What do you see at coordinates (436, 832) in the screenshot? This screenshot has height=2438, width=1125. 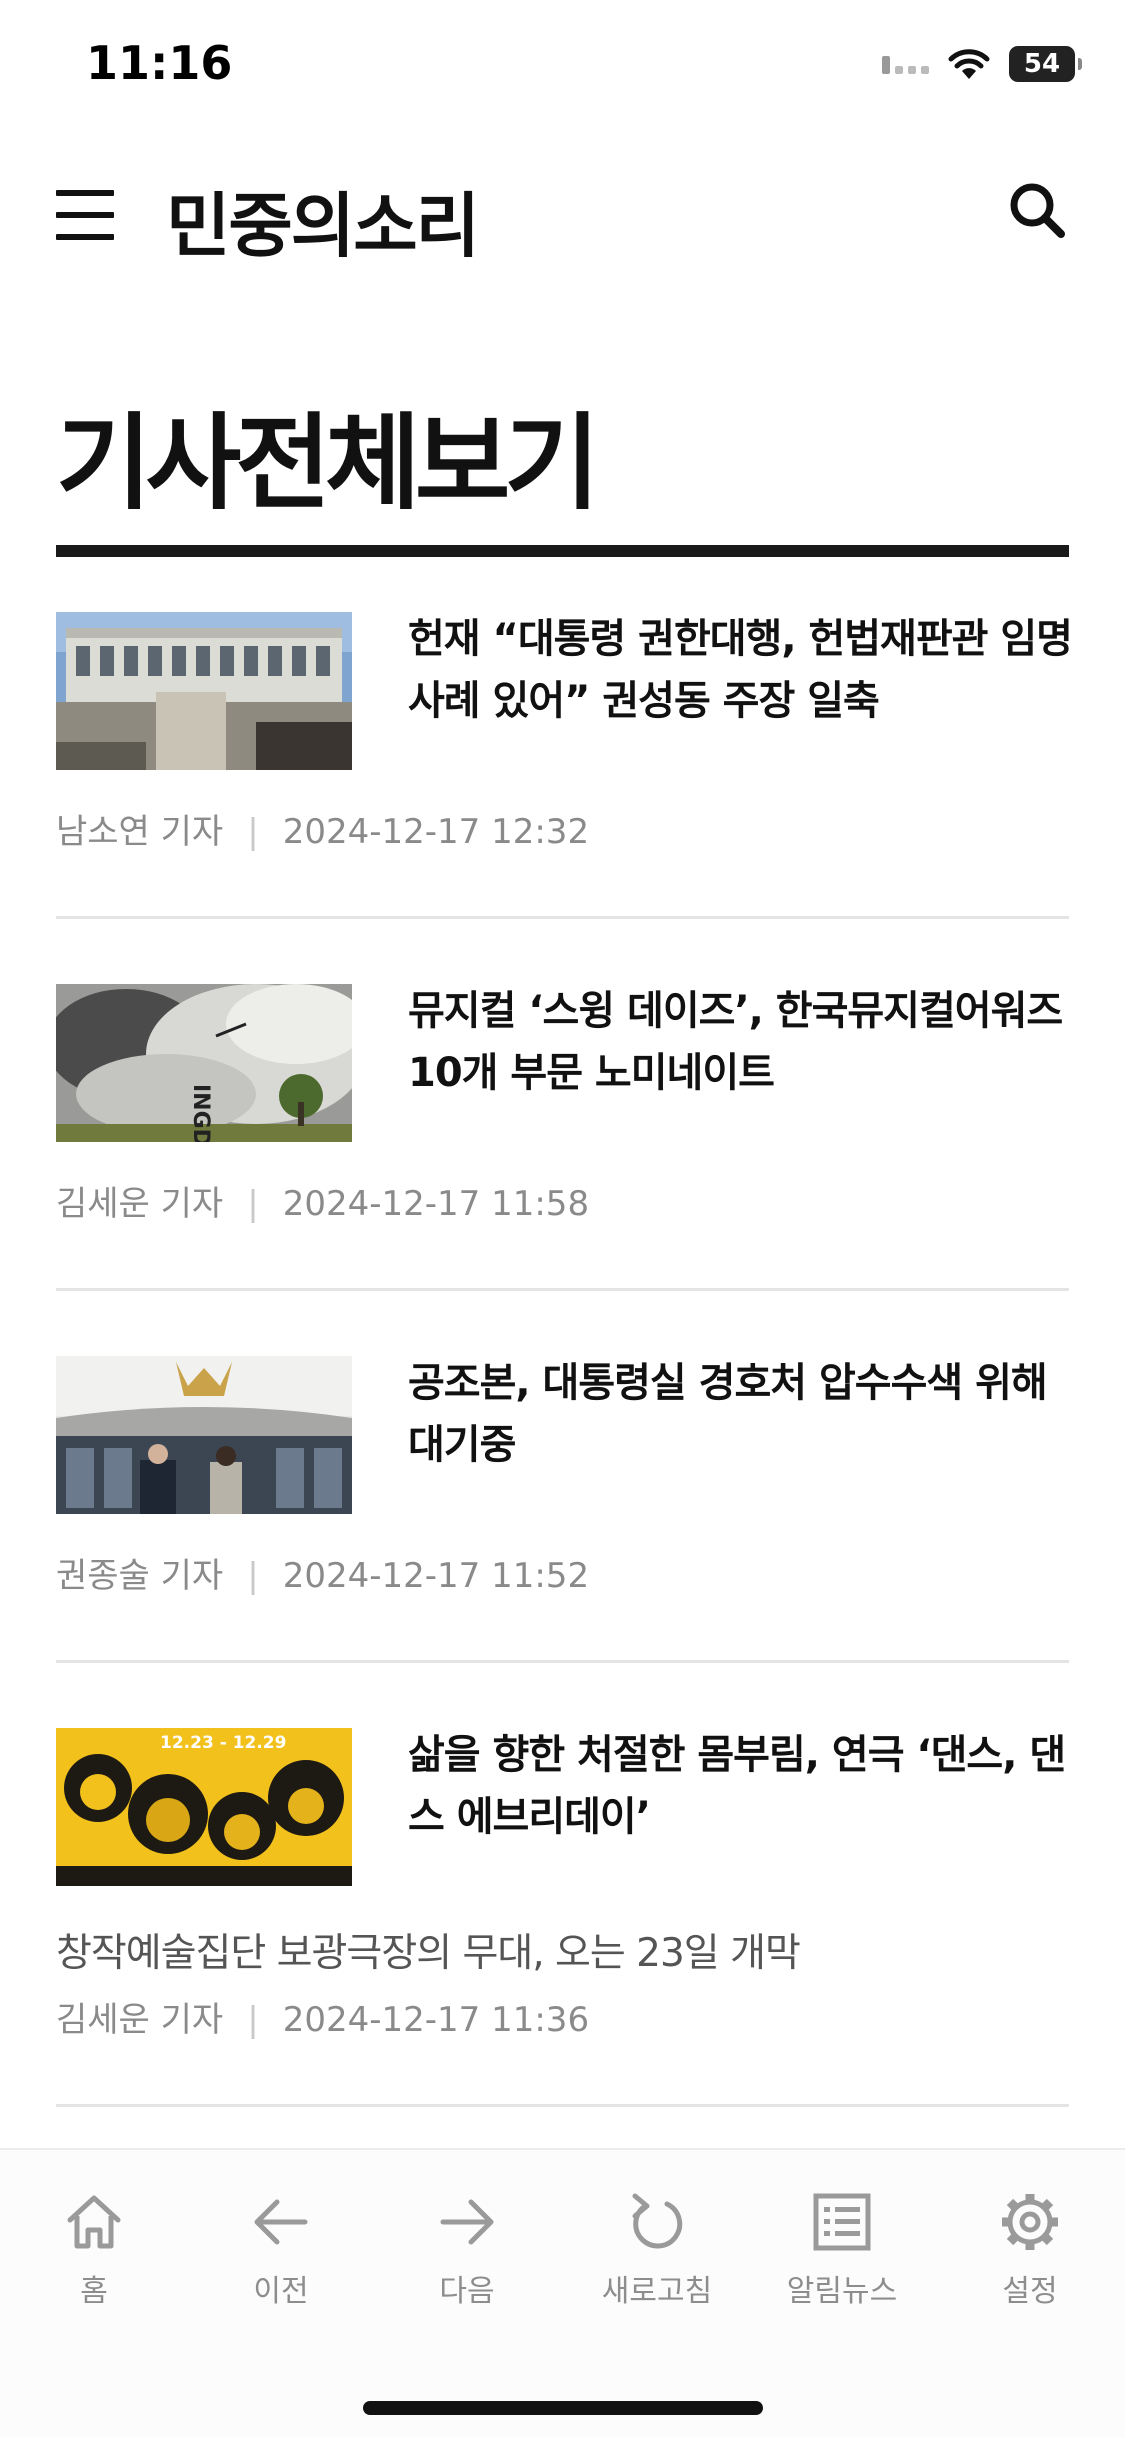 I see `article-date: 2024-12-17 12:32` at bounding box center [436, 832].